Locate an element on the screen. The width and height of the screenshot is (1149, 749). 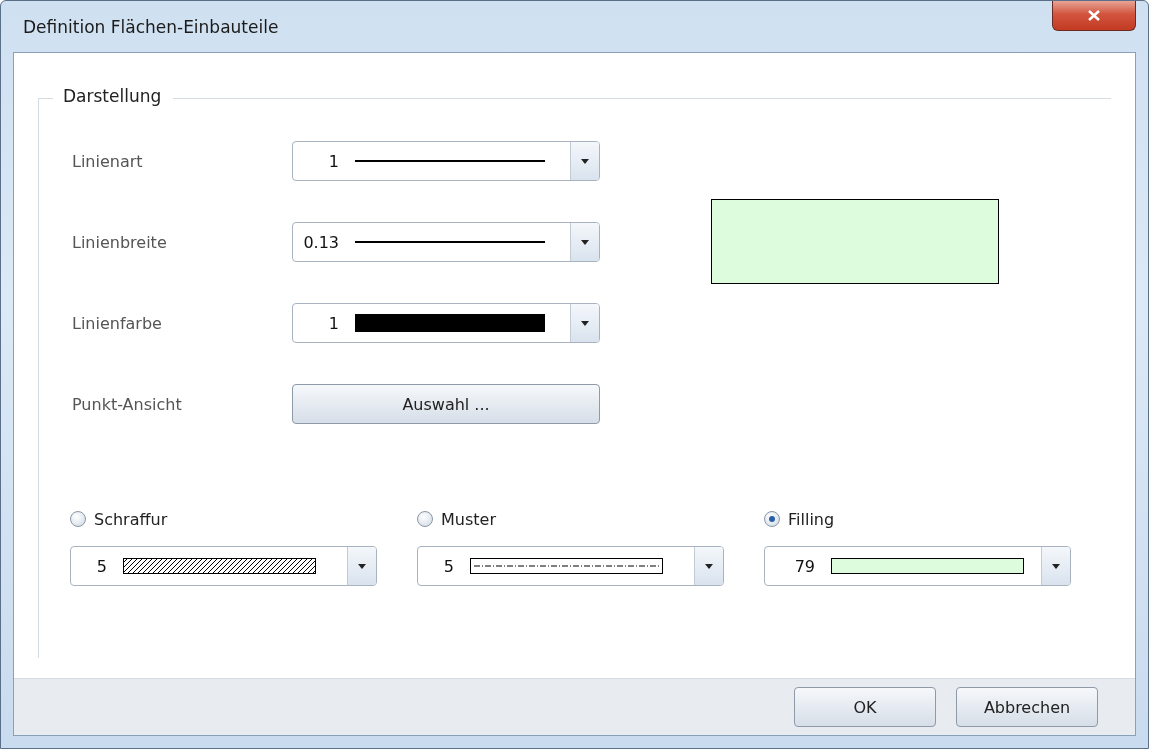
radio-label: Muster is located at coordinates (468, 519).